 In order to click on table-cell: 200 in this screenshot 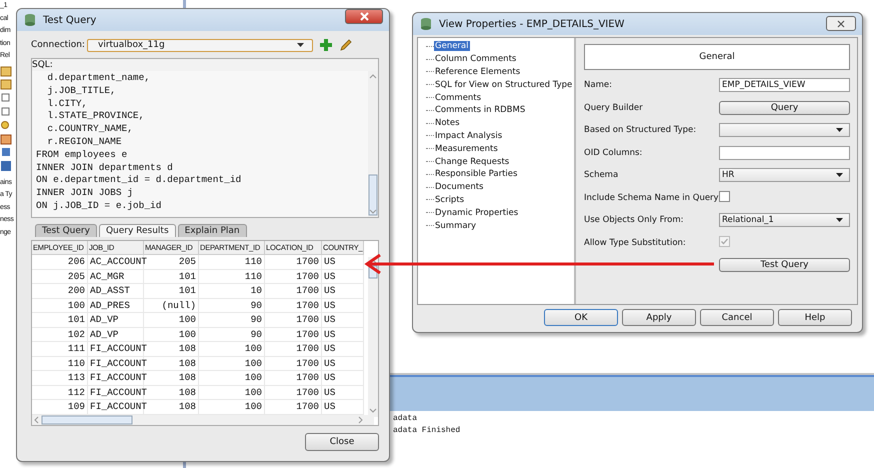, I will do `click(60, 291)`.